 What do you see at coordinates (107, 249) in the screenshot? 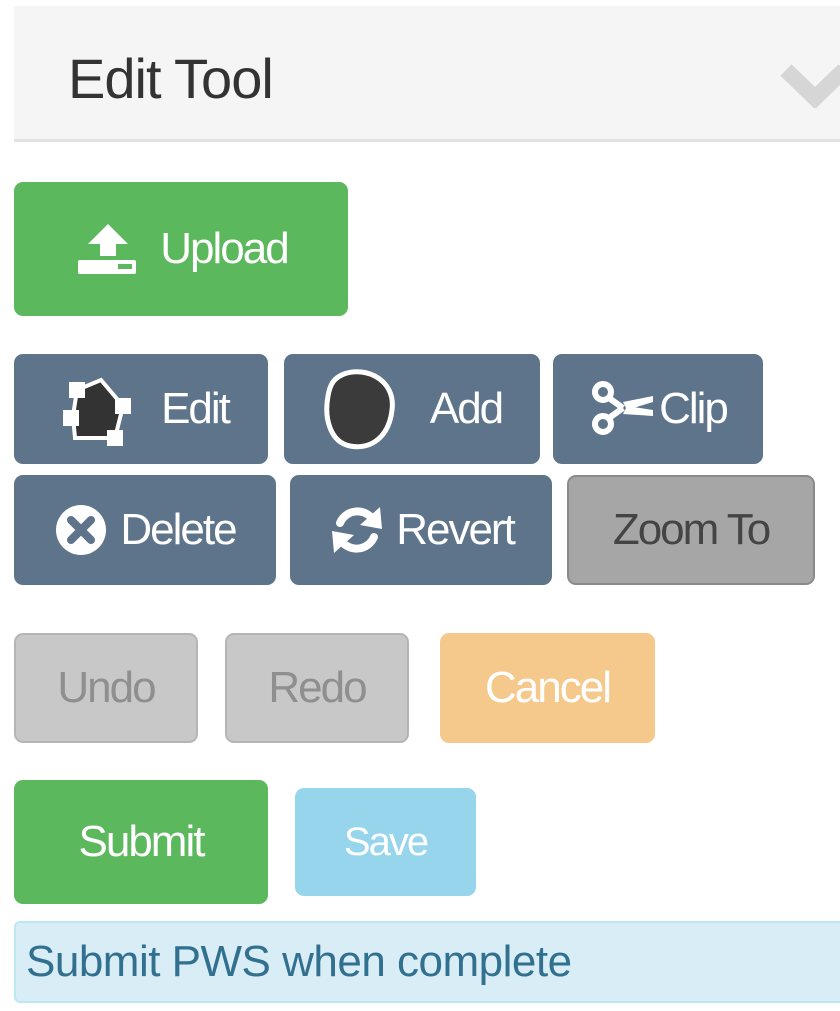
I see `upload-icon` at bounding box center [107, 249].